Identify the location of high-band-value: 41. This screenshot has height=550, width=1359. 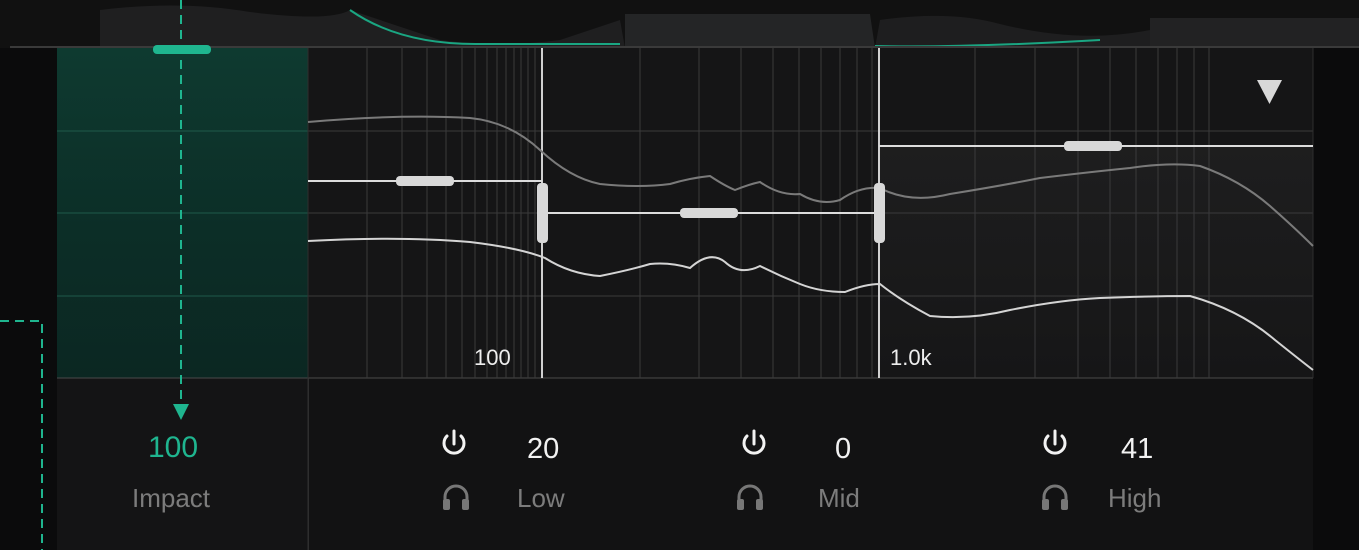
(1137, 449).